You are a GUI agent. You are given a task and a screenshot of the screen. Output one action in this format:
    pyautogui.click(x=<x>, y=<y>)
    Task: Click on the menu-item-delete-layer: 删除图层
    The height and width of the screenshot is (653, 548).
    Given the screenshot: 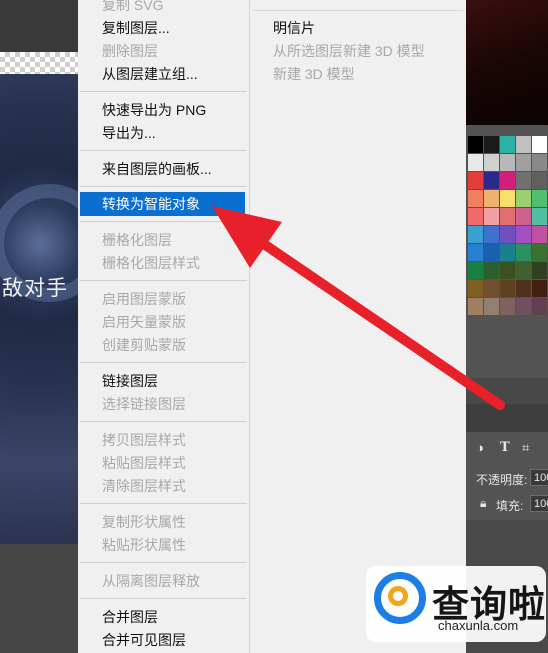 What is the action you would take?
    pyautogui.click(x=130, y=51)
    